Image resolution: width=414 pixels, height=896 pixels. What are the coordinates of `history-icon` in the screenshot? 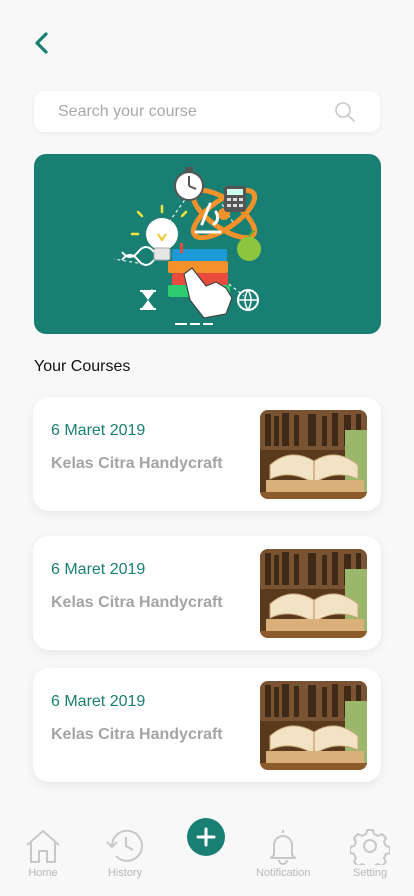 It's located at (124, 845).